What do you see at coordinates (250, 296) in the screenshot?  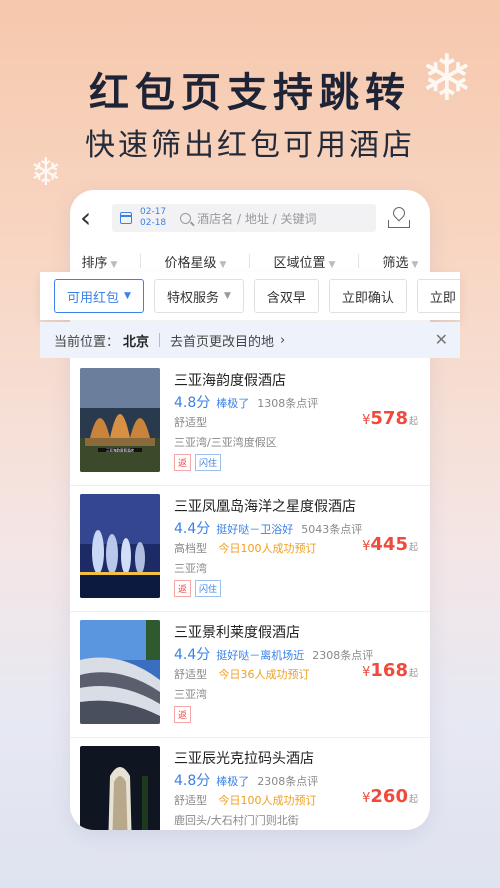 I see `quick-filter-chips: 可用红包 ▼ 特权服务 ▼ 含双早 立即确认 立即` at bounding box center [250, 296].